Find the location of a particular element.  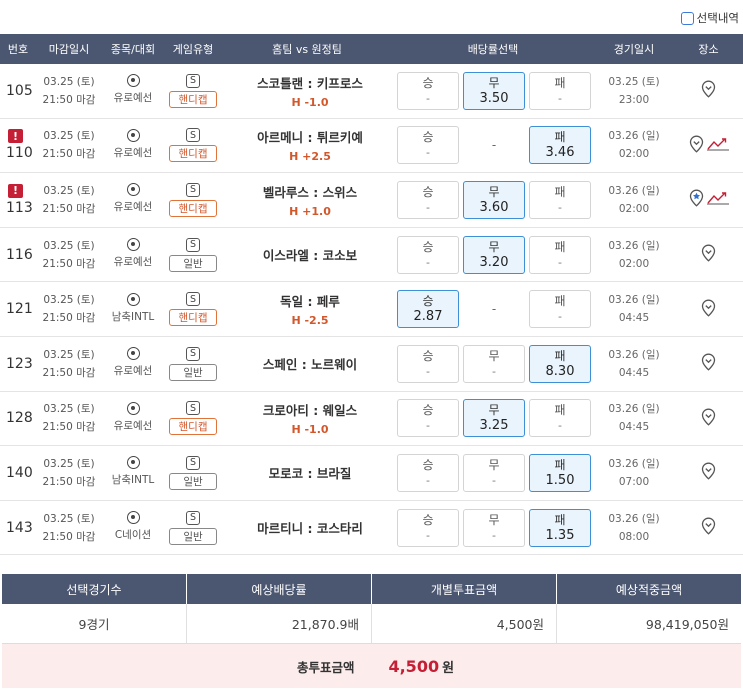

location-pin-star-icon is located at coordinates (696, 199).